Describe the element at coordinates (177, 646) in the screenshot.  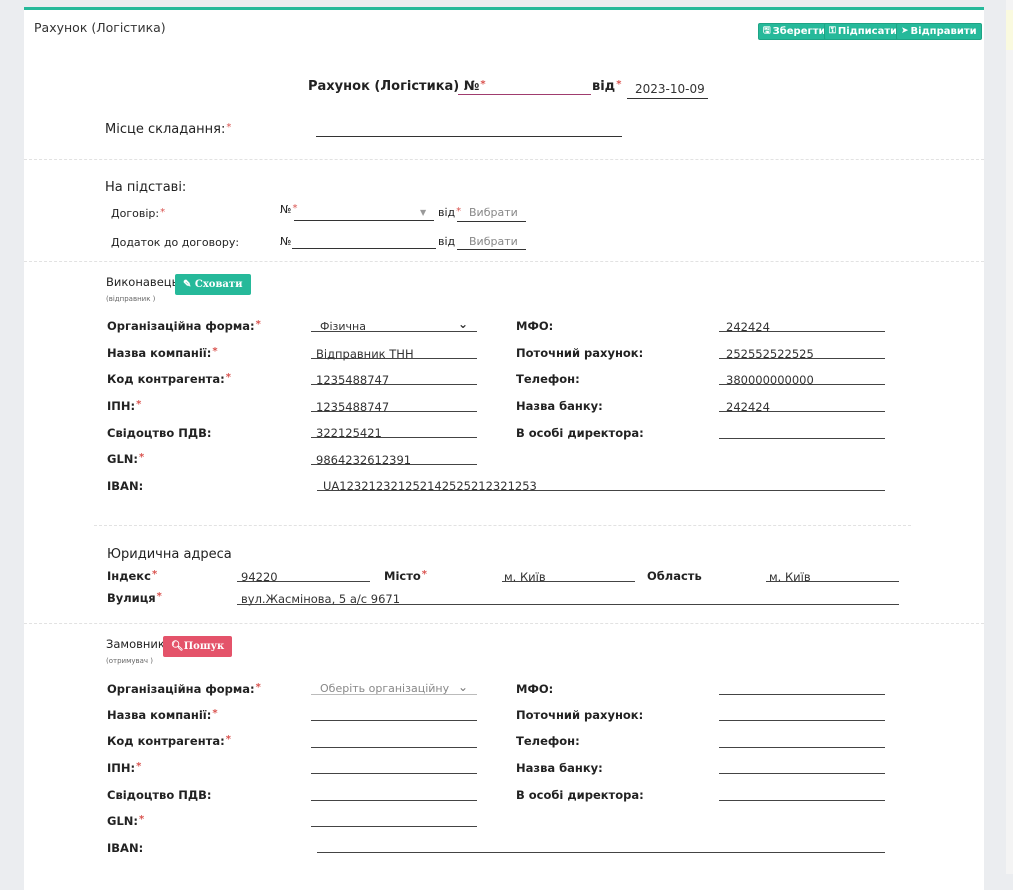
I see `magnifier-icon: 🔍︎` at that location.